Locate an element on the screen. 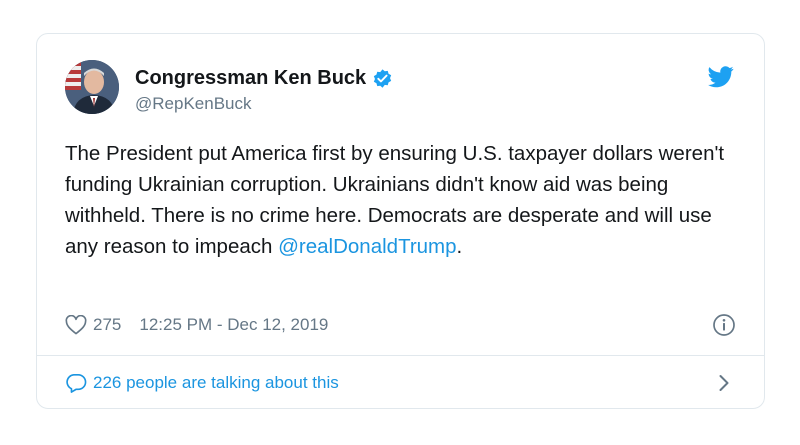 The height and width of the screenshot is (445, 800). twitter-bird-icon is located at coordinates (721, 77).